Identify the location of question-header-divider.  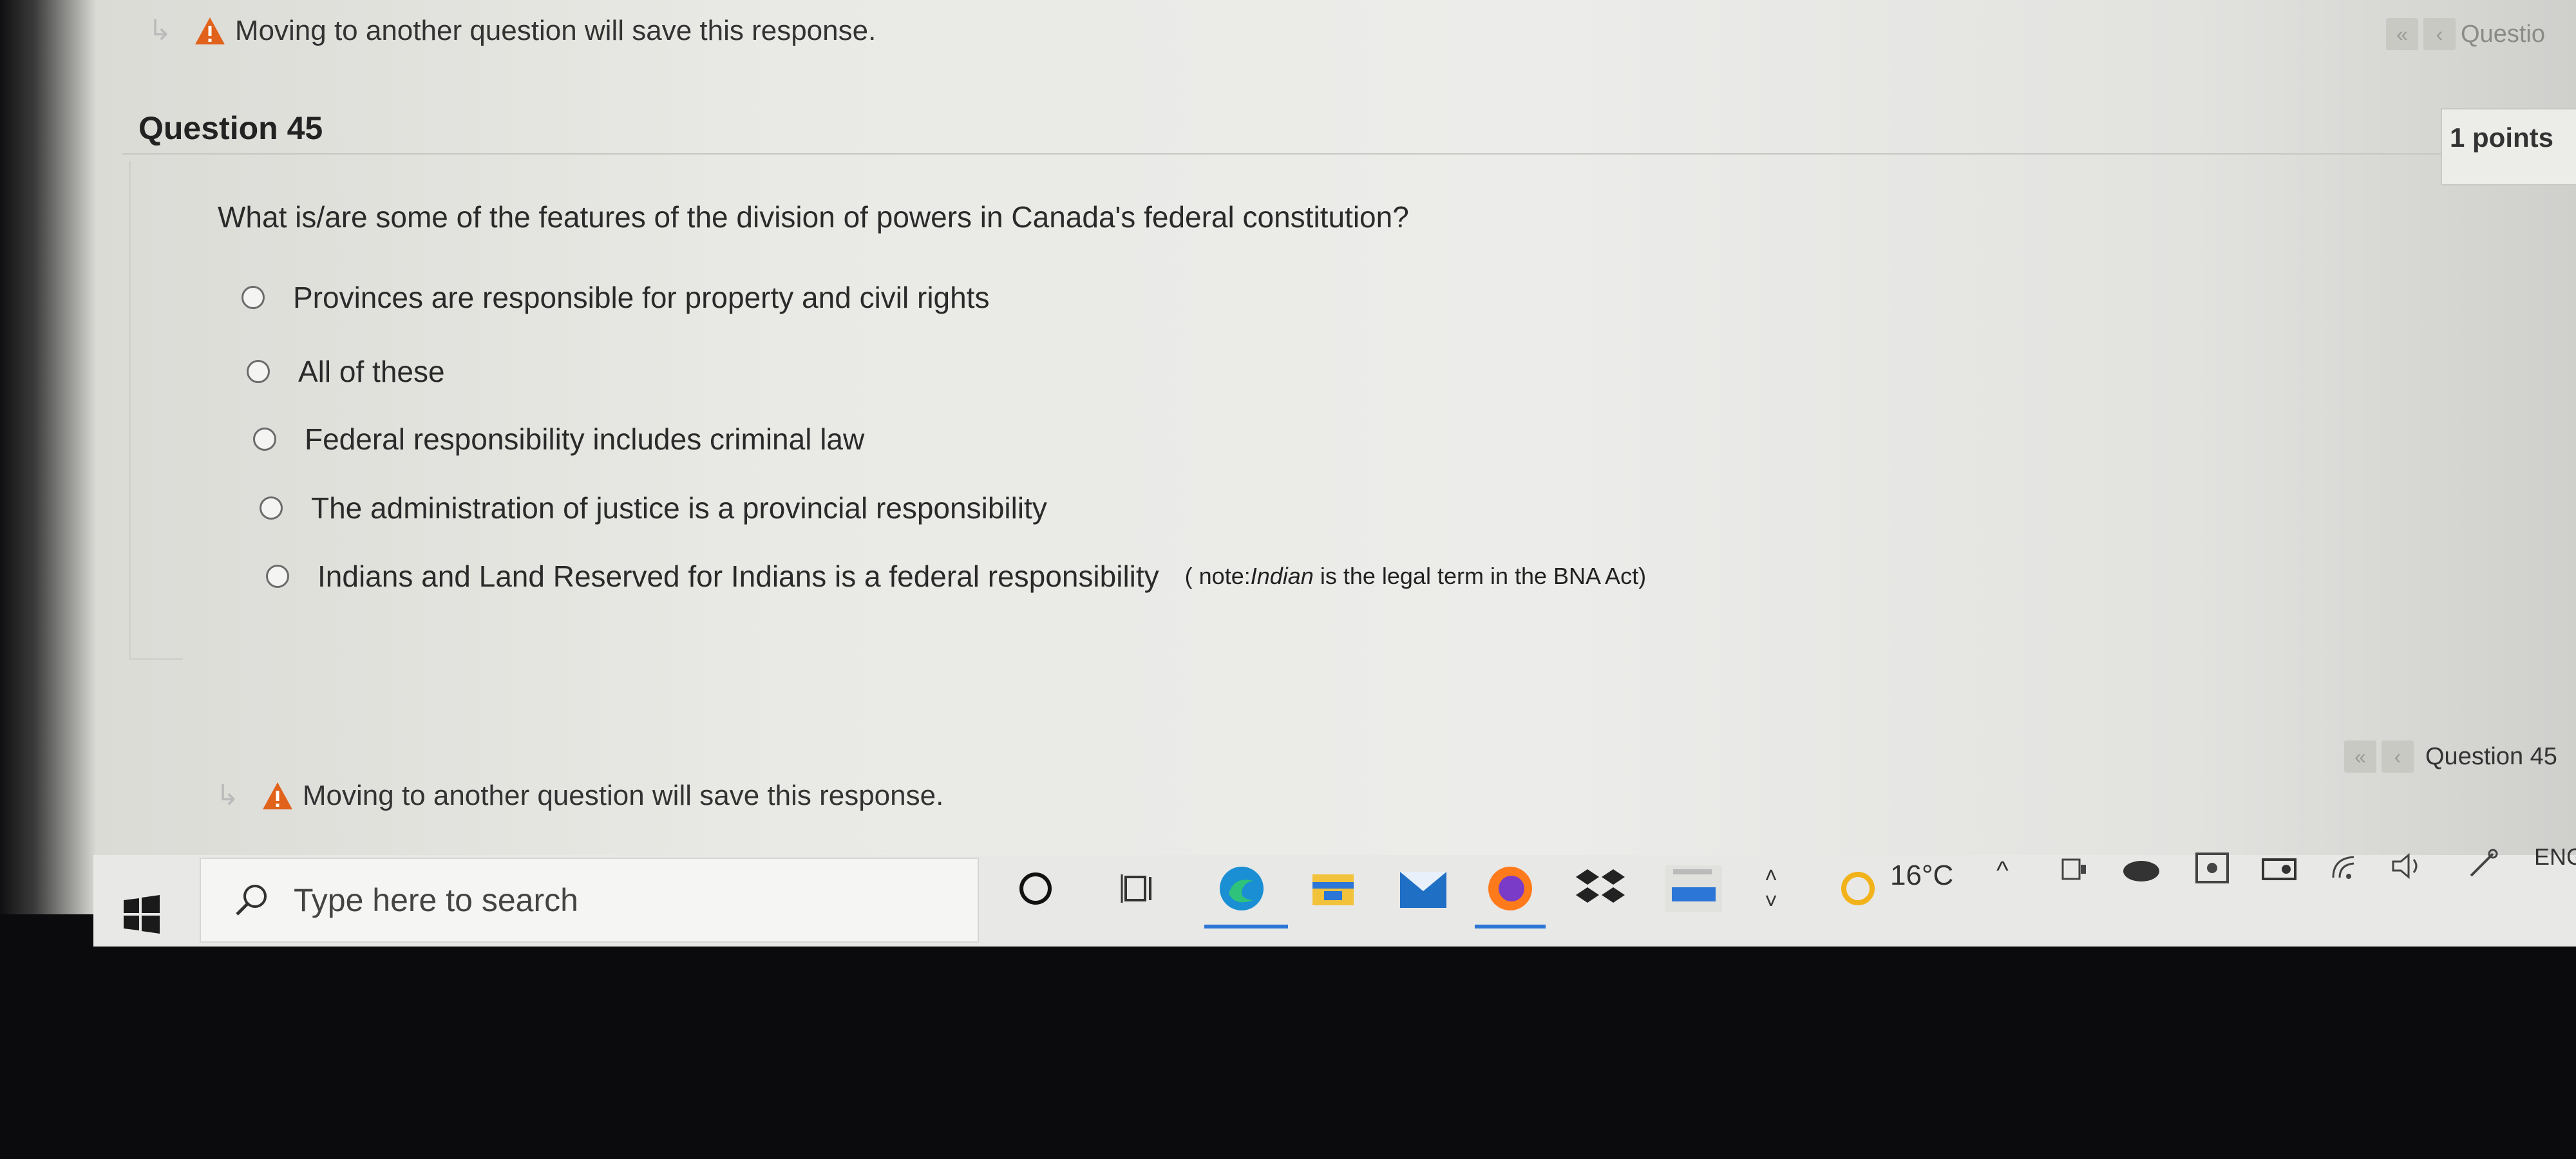
(1282, 154).